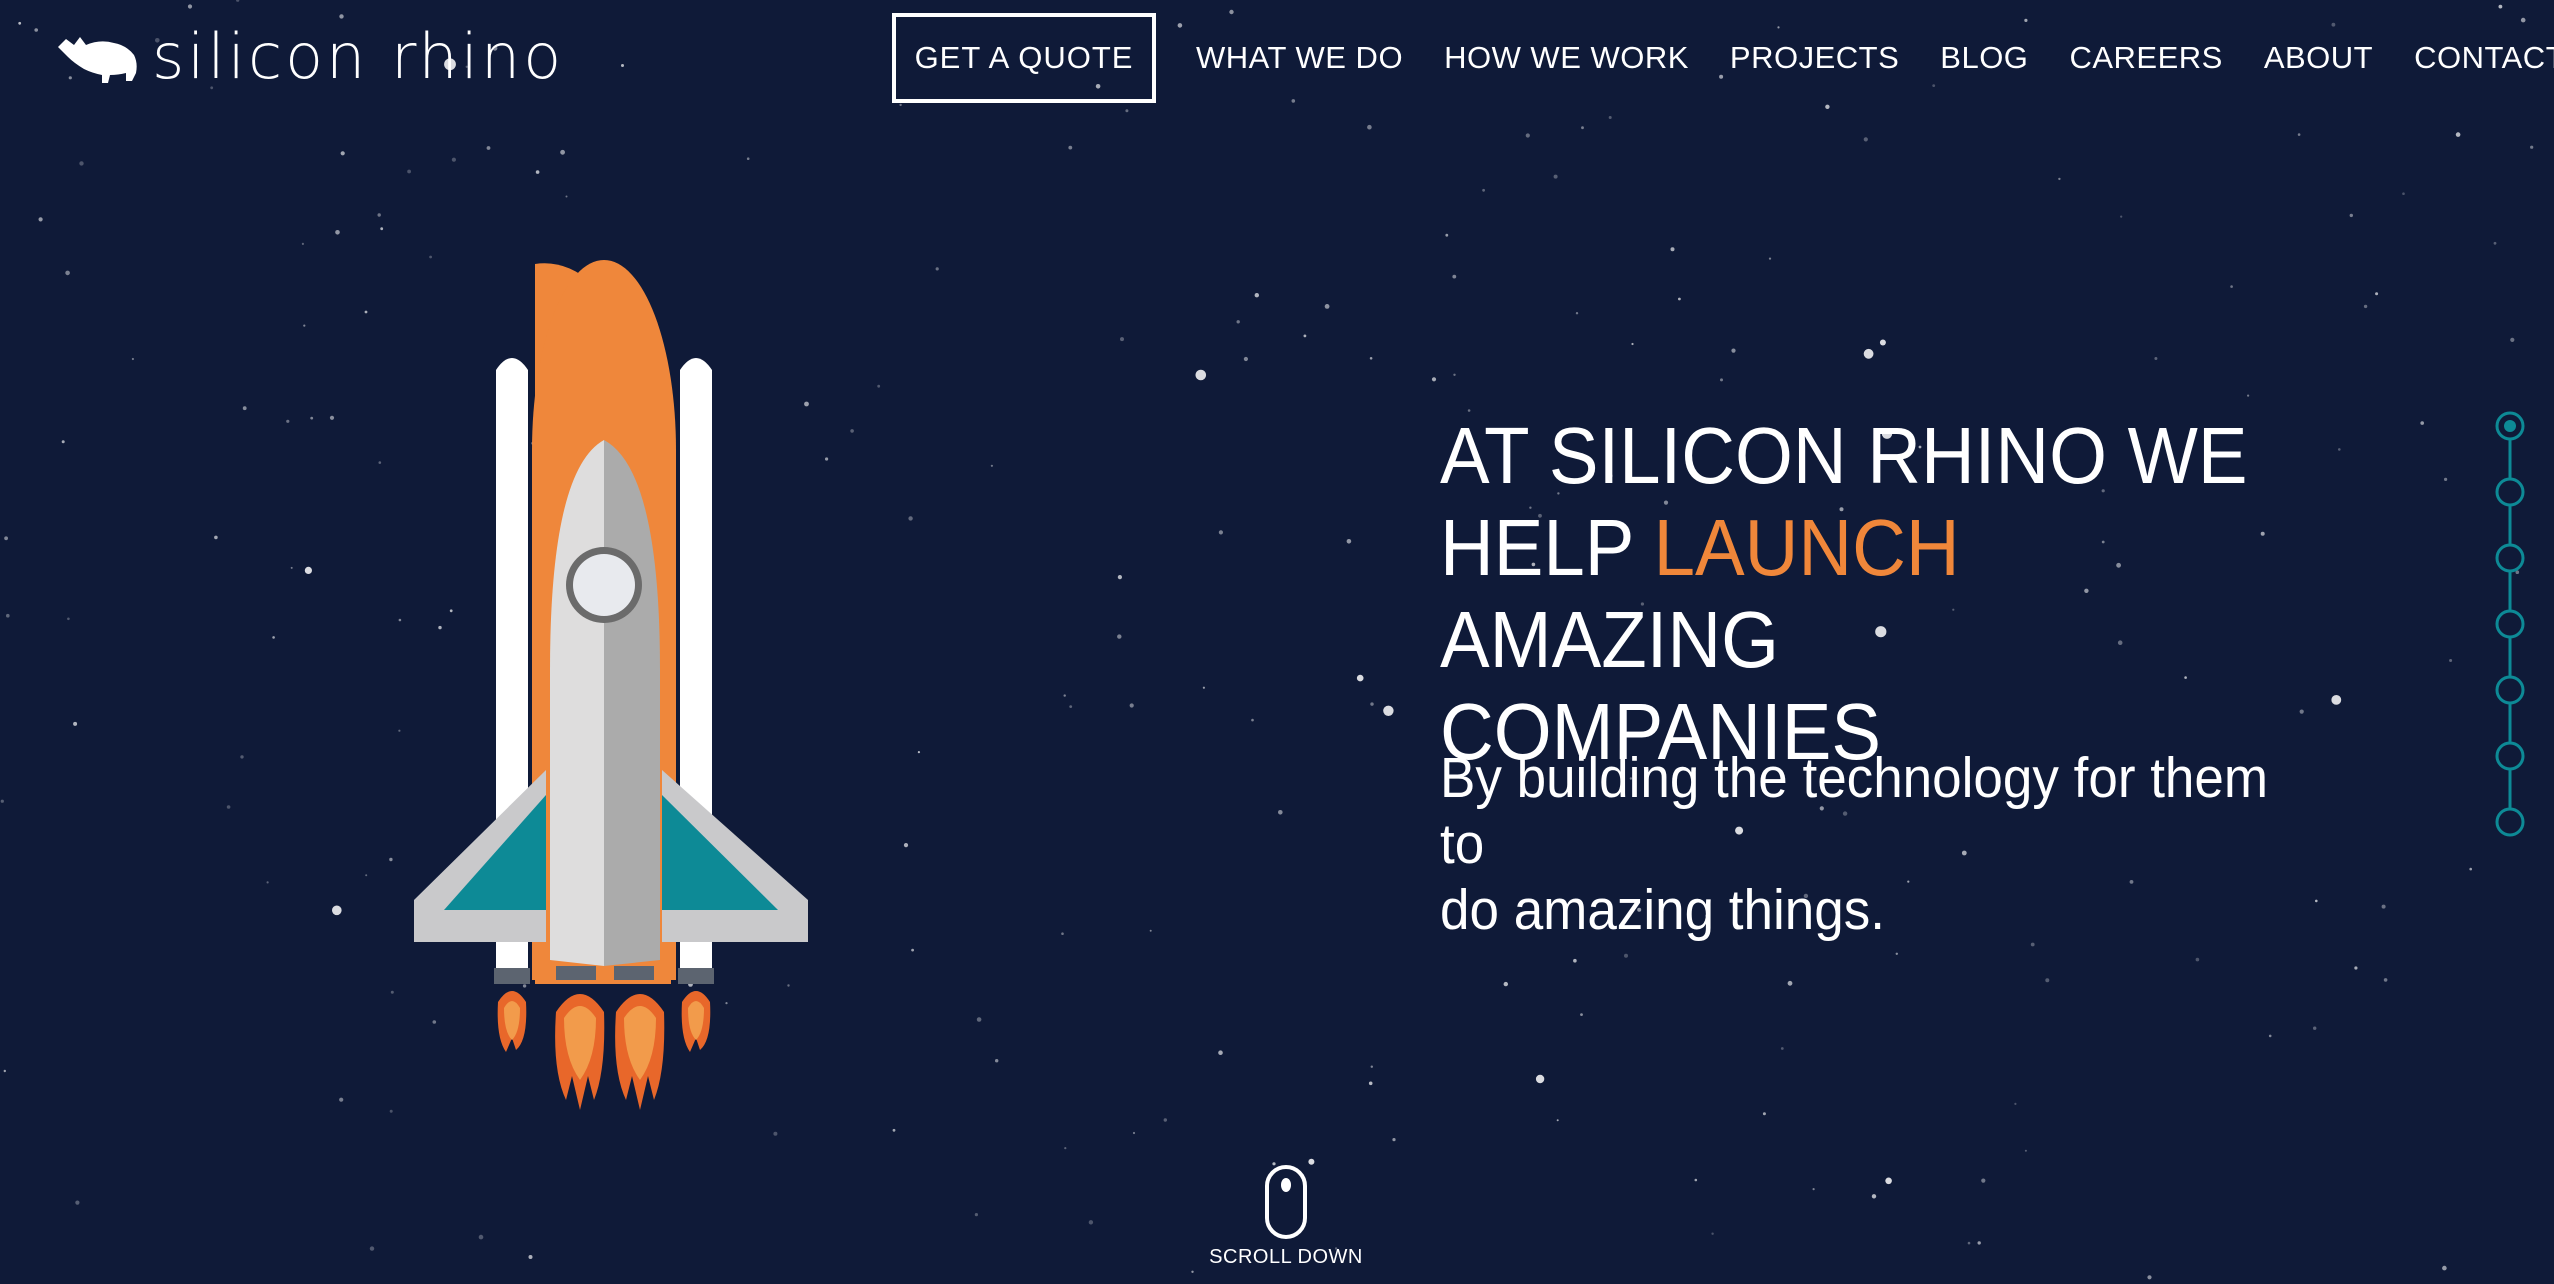 The width and height of the screenshot is (2554, 1284). I want to click on get-a-quote-button: GET A QUOTE, so click(1024, 58).